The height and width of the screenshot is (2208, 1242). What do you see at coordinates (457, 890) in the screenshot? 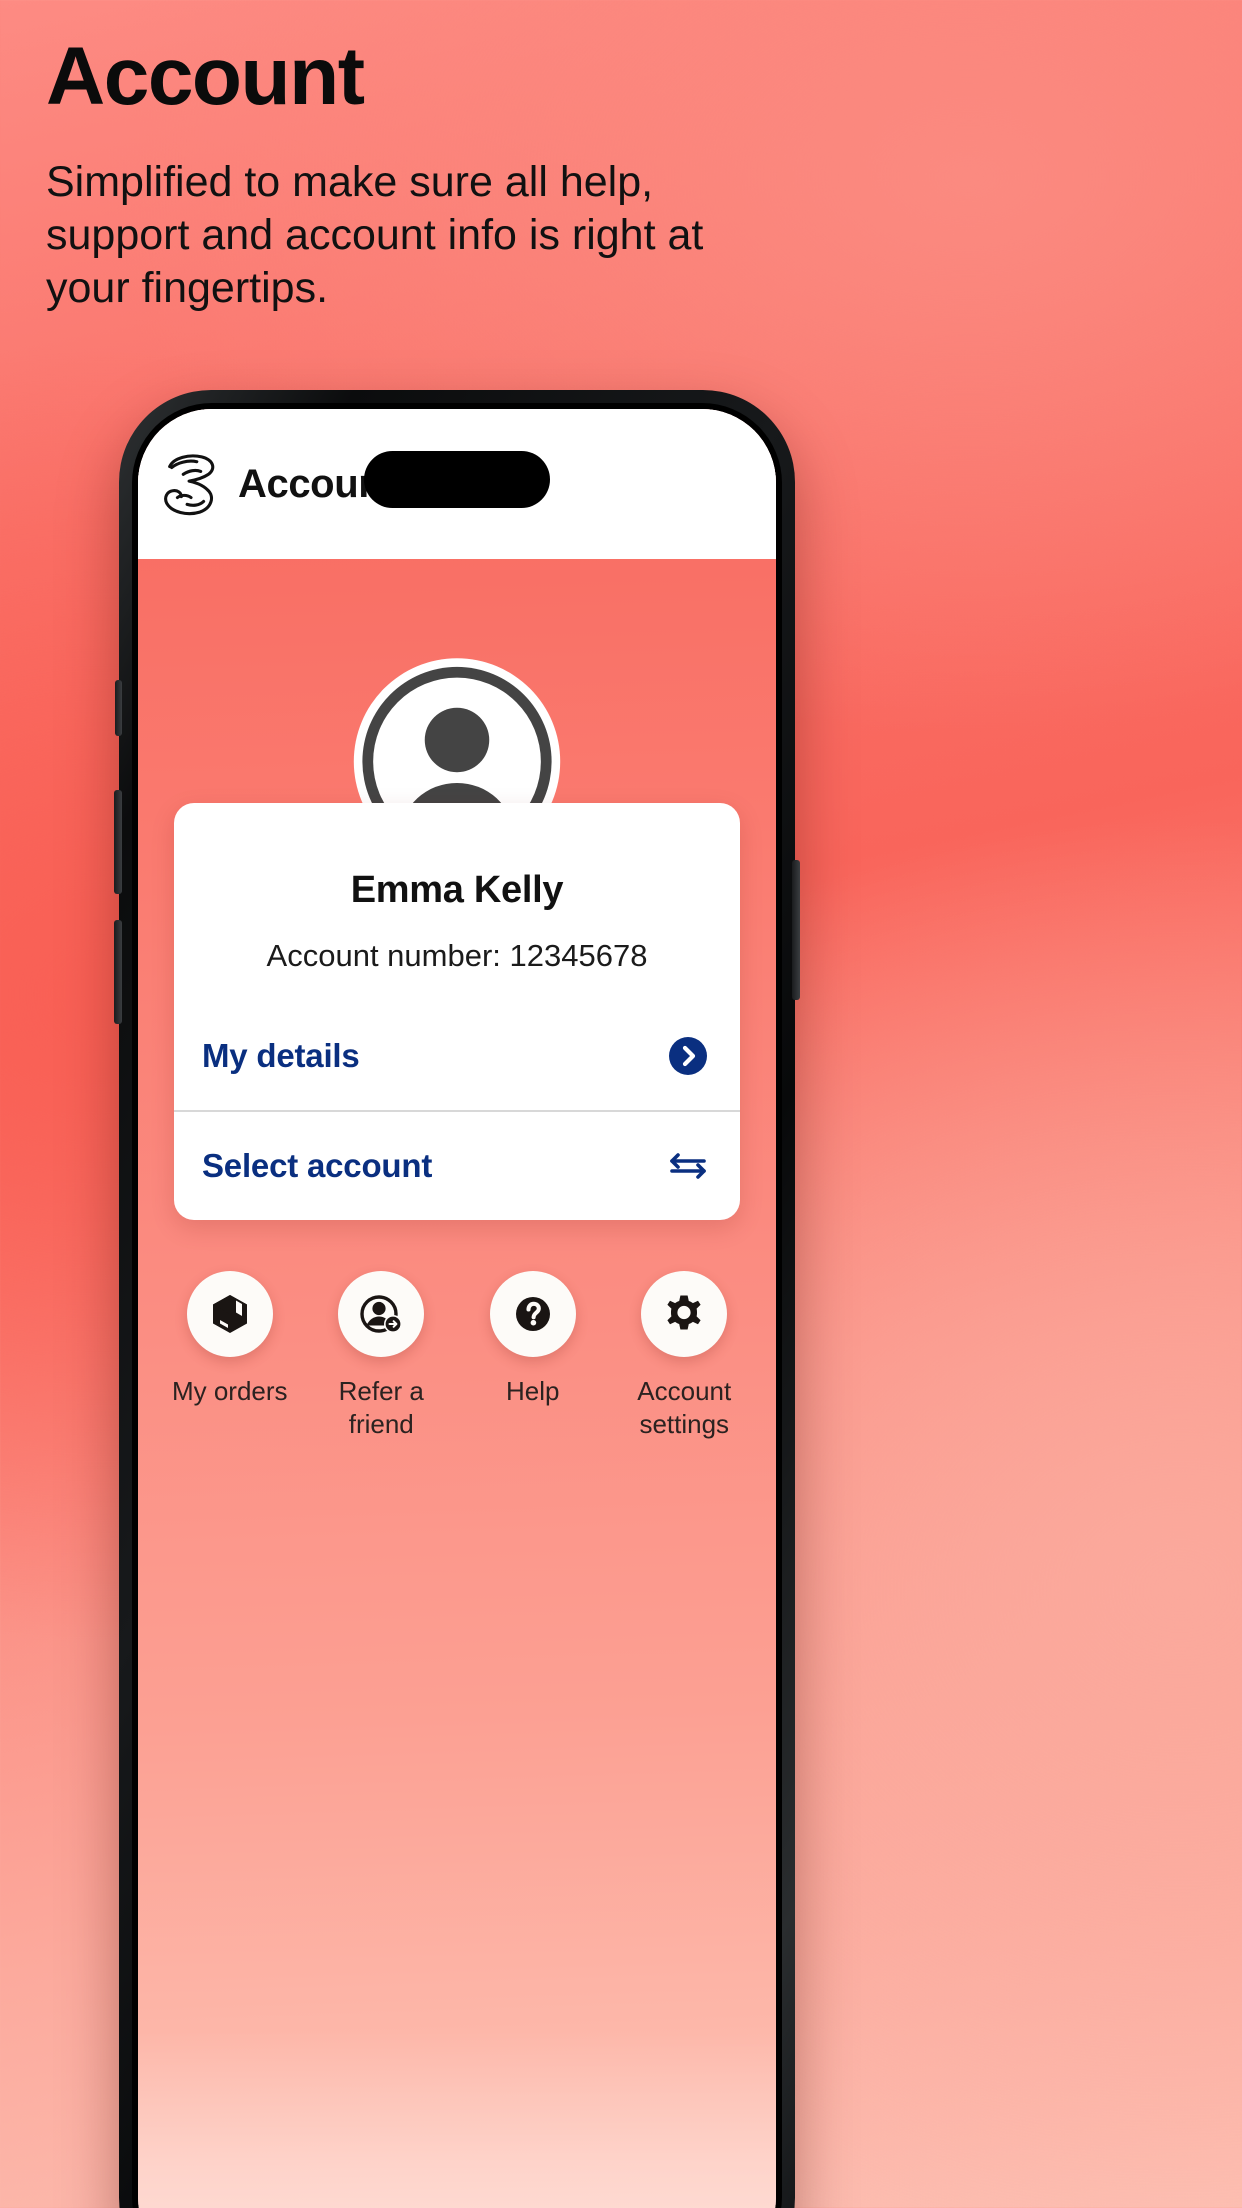
I see `user-name: Emma Kelly` at bounding box center [457, 890].